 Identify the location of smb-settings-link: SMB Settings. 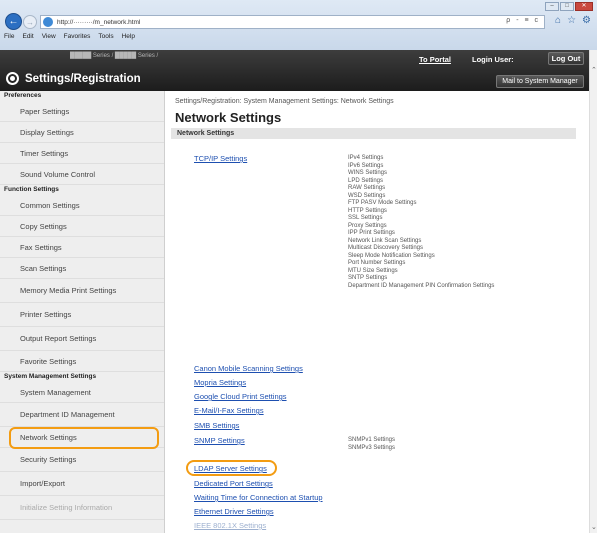
(216, 425).